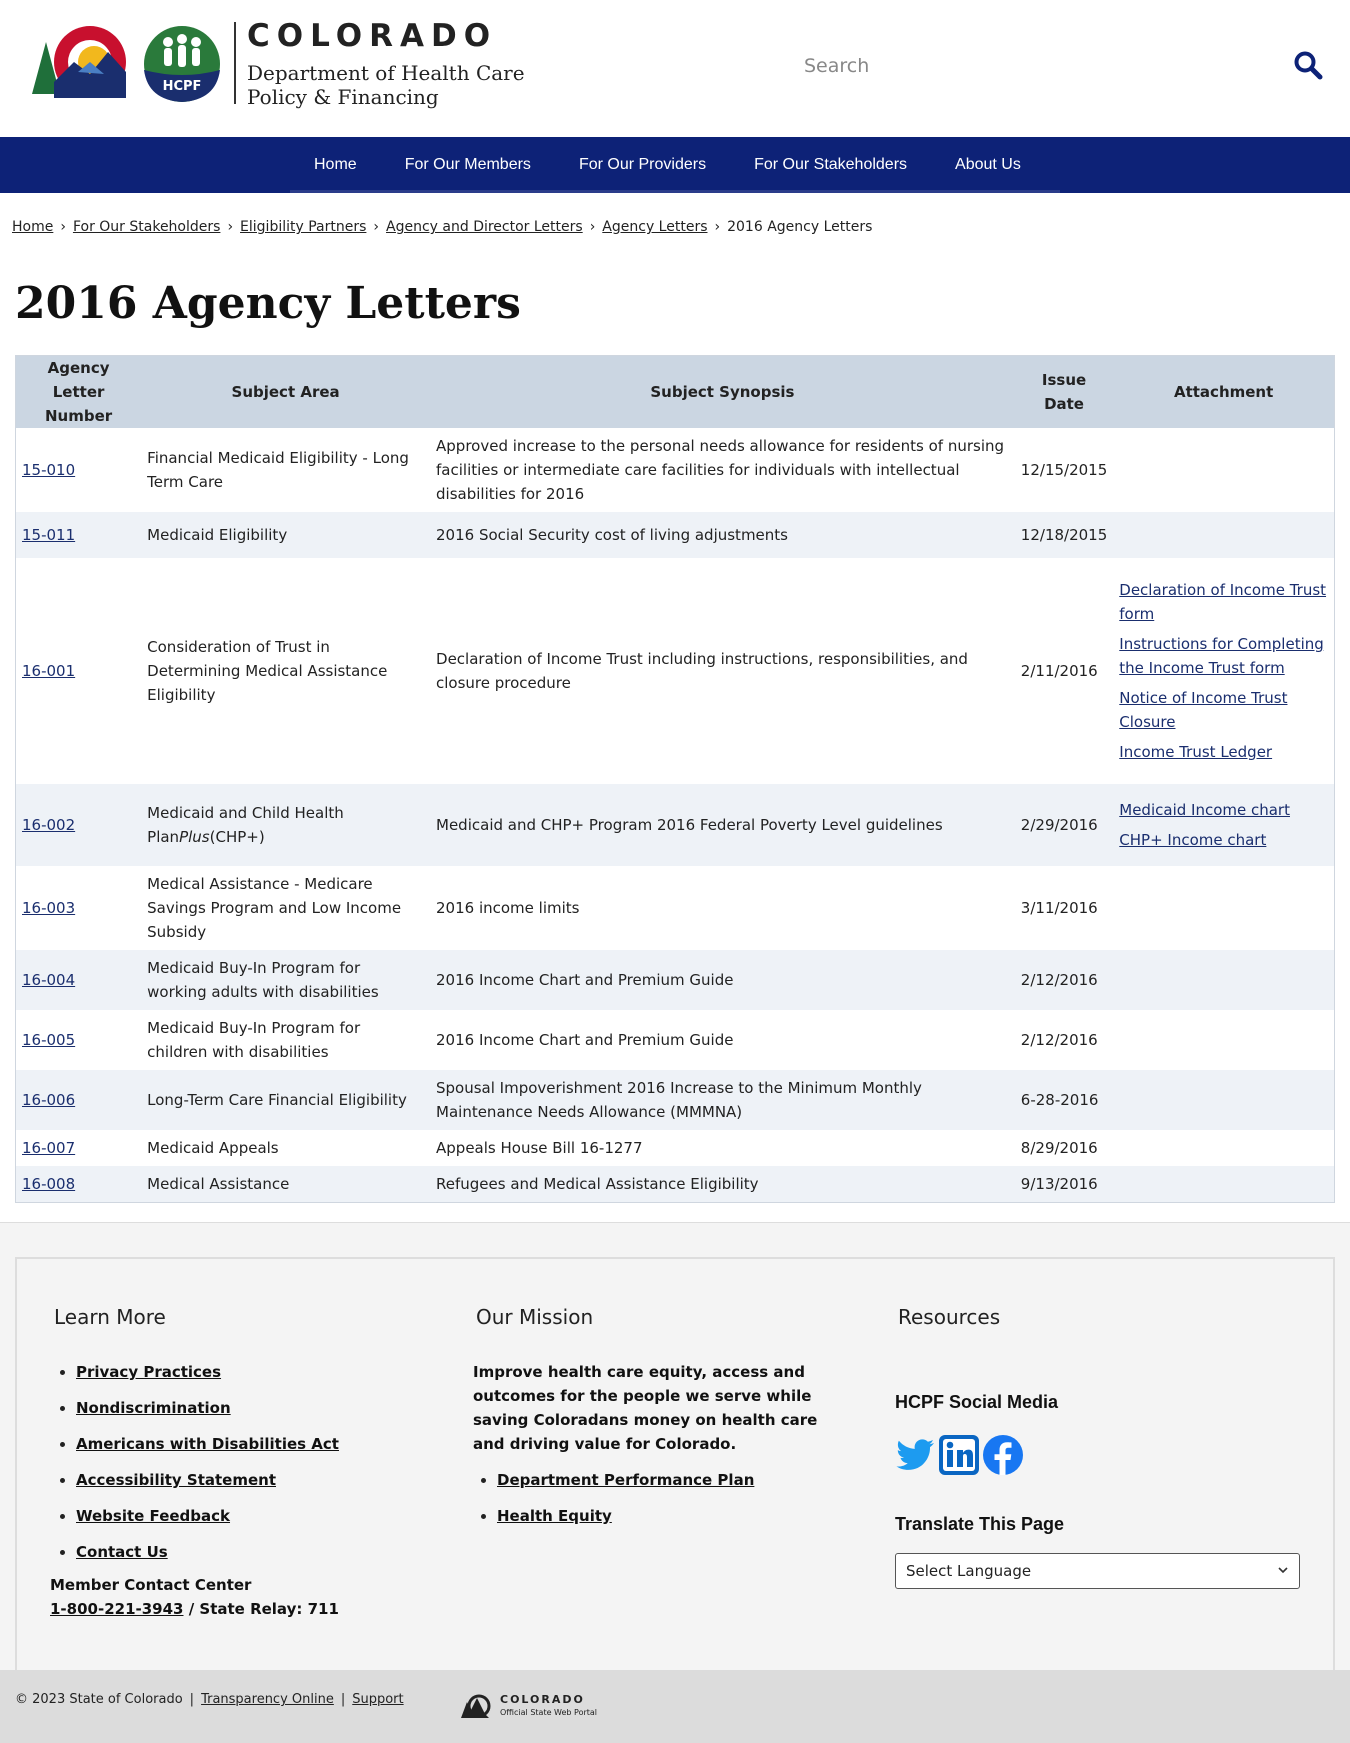 The height and width of the screenshot is (1743, 1350). Describe the element at coordinates (1223, 840) in the screenshot. I see `attachment-link: CHP+ Income chart` at that location.